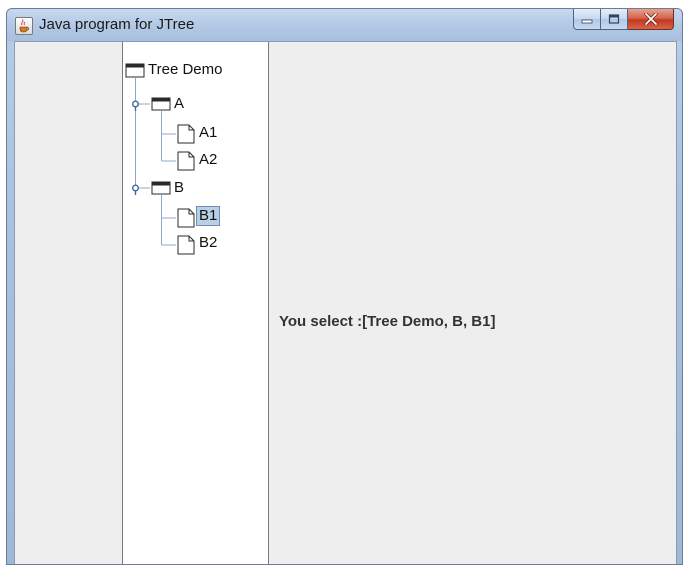 The image size is (683, 565). Describe the element at coordinates (208, 133) in the screenshot. I see `tree-node-a1: A1` at that location.